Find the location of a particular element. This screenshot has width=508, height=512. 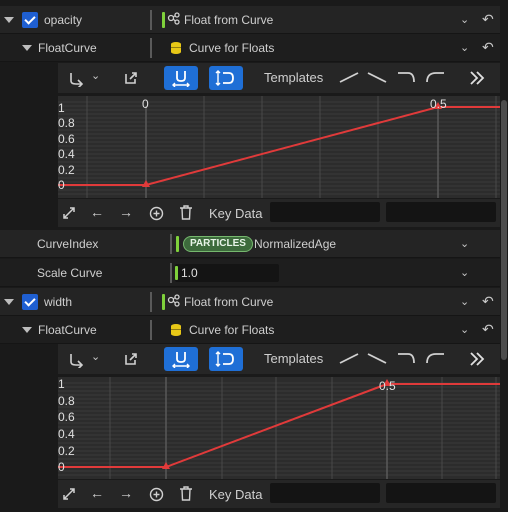

curve-index-row: CurveIndex PARTICLES NormalizedAge ⌄ is located at coordinates (250, 244).